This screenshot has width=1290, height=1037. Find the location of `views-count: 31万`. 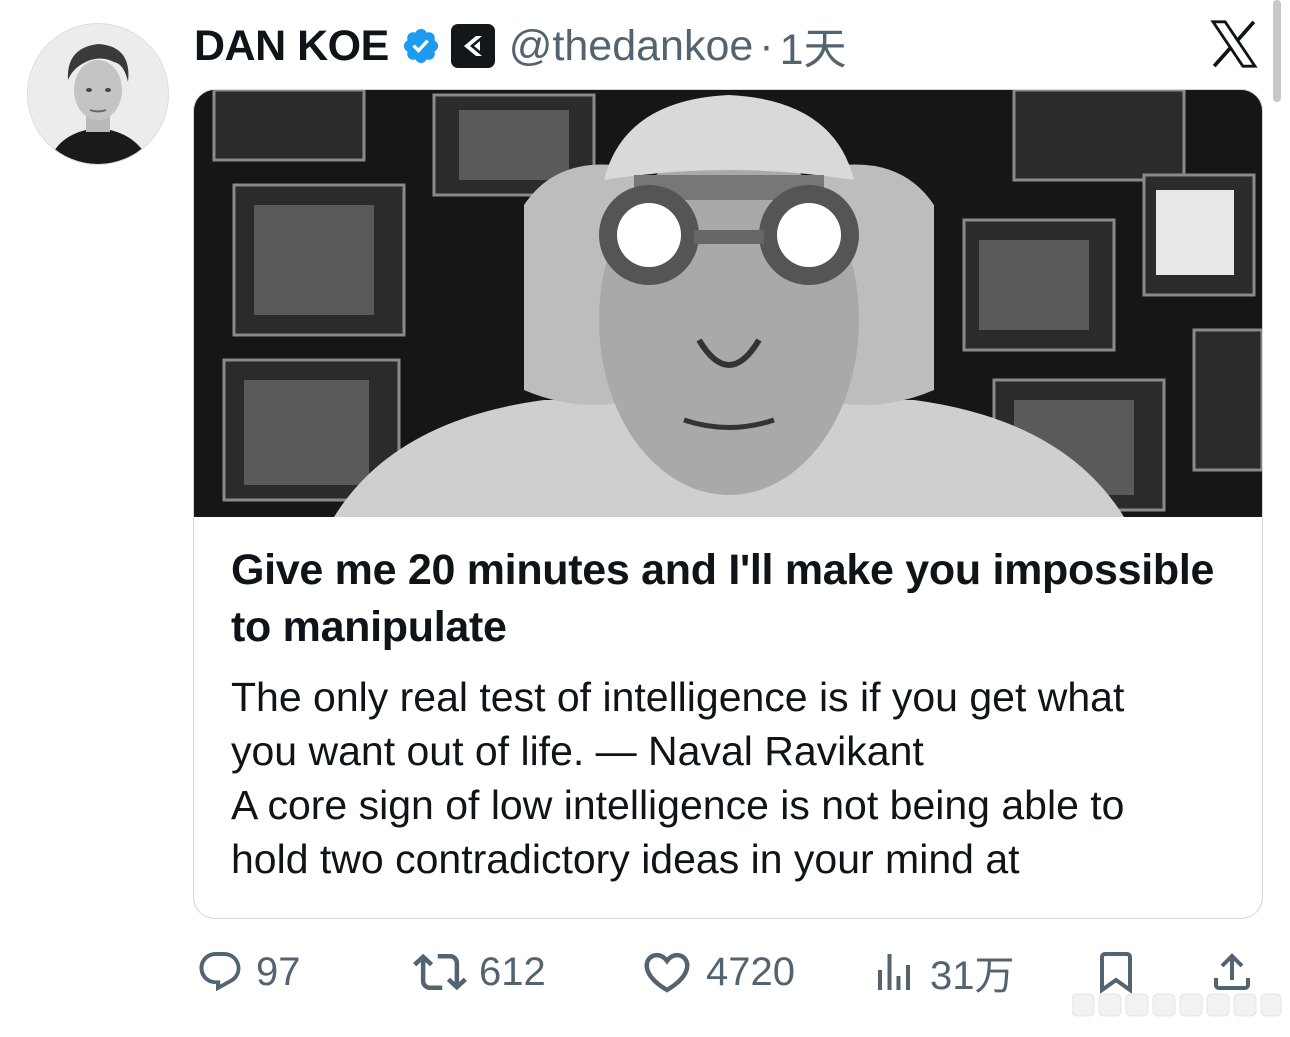

views-count: 31万 is located at coordinates (972, 976).